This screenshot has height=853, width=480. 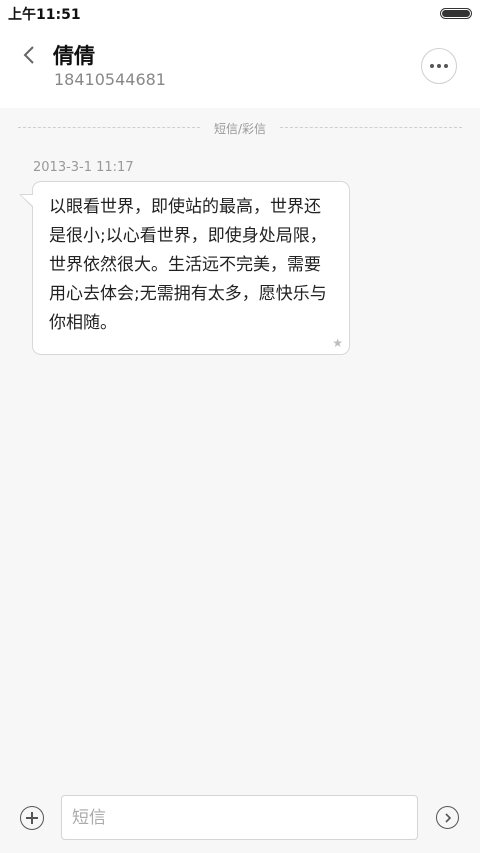 I want to click on message-input, so click(x=239, y=817).